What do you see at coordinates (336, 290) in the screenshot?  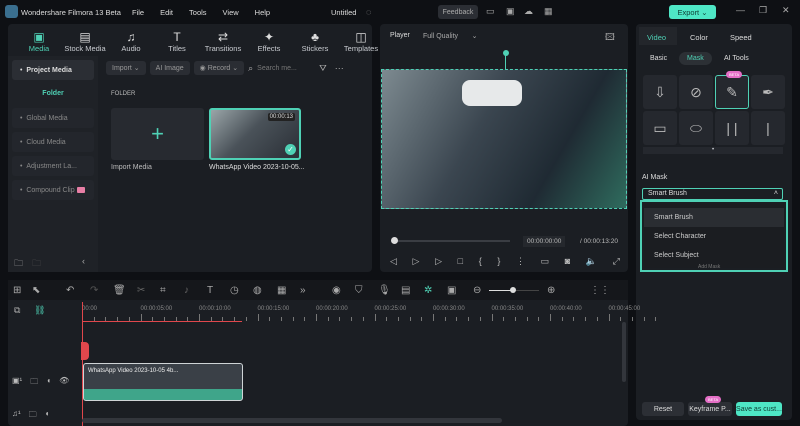 I see `render-icon: ◉` at bounding box center [336, 290].